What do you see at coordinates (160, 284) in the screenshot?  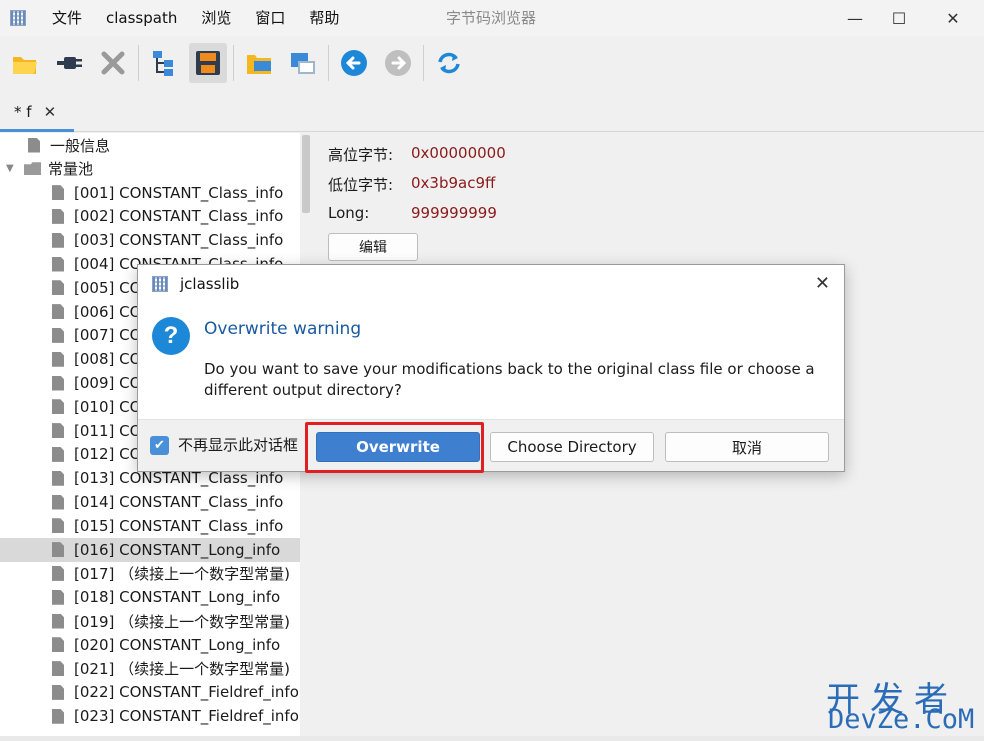 I see `jclasslib-icon` at bounding box center [160, 284].